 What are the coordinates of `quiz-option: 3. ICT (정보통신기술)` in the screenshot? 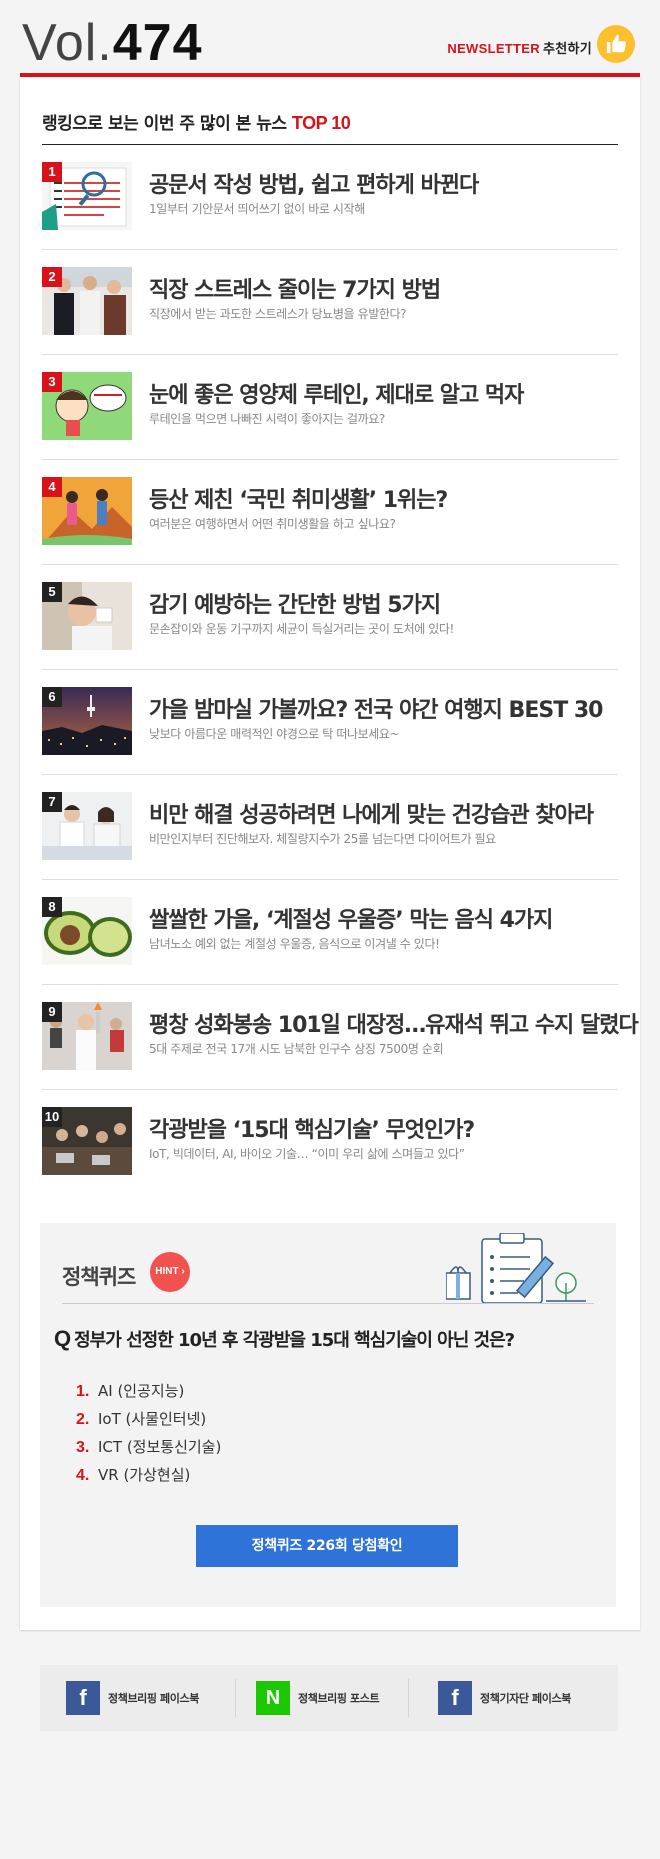 It's located at (148, 1450).